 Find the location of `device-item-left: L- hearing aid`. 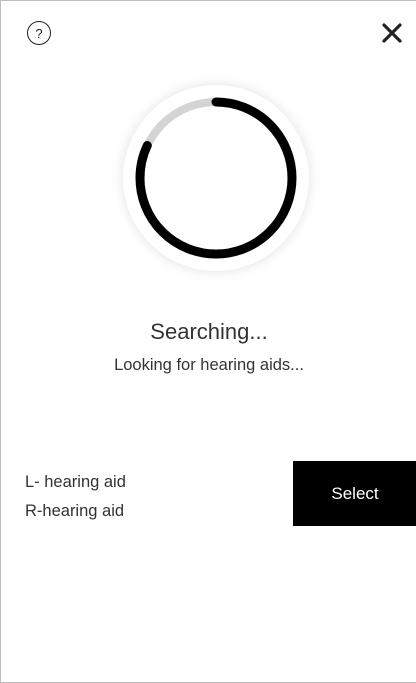

device-item-left: L- hearing aid is located at coordinates (75, 482).